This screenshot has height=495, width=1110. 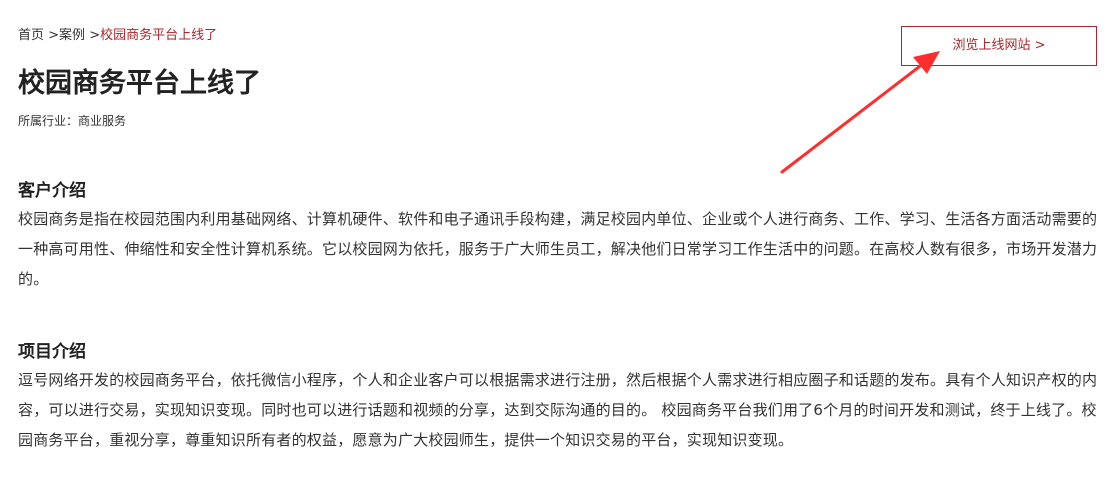 What do you see at coordinates (72, 35) in the screenshot?
I see `breadcrumb-cases-link: 案例` at bounding box center [72, 35].